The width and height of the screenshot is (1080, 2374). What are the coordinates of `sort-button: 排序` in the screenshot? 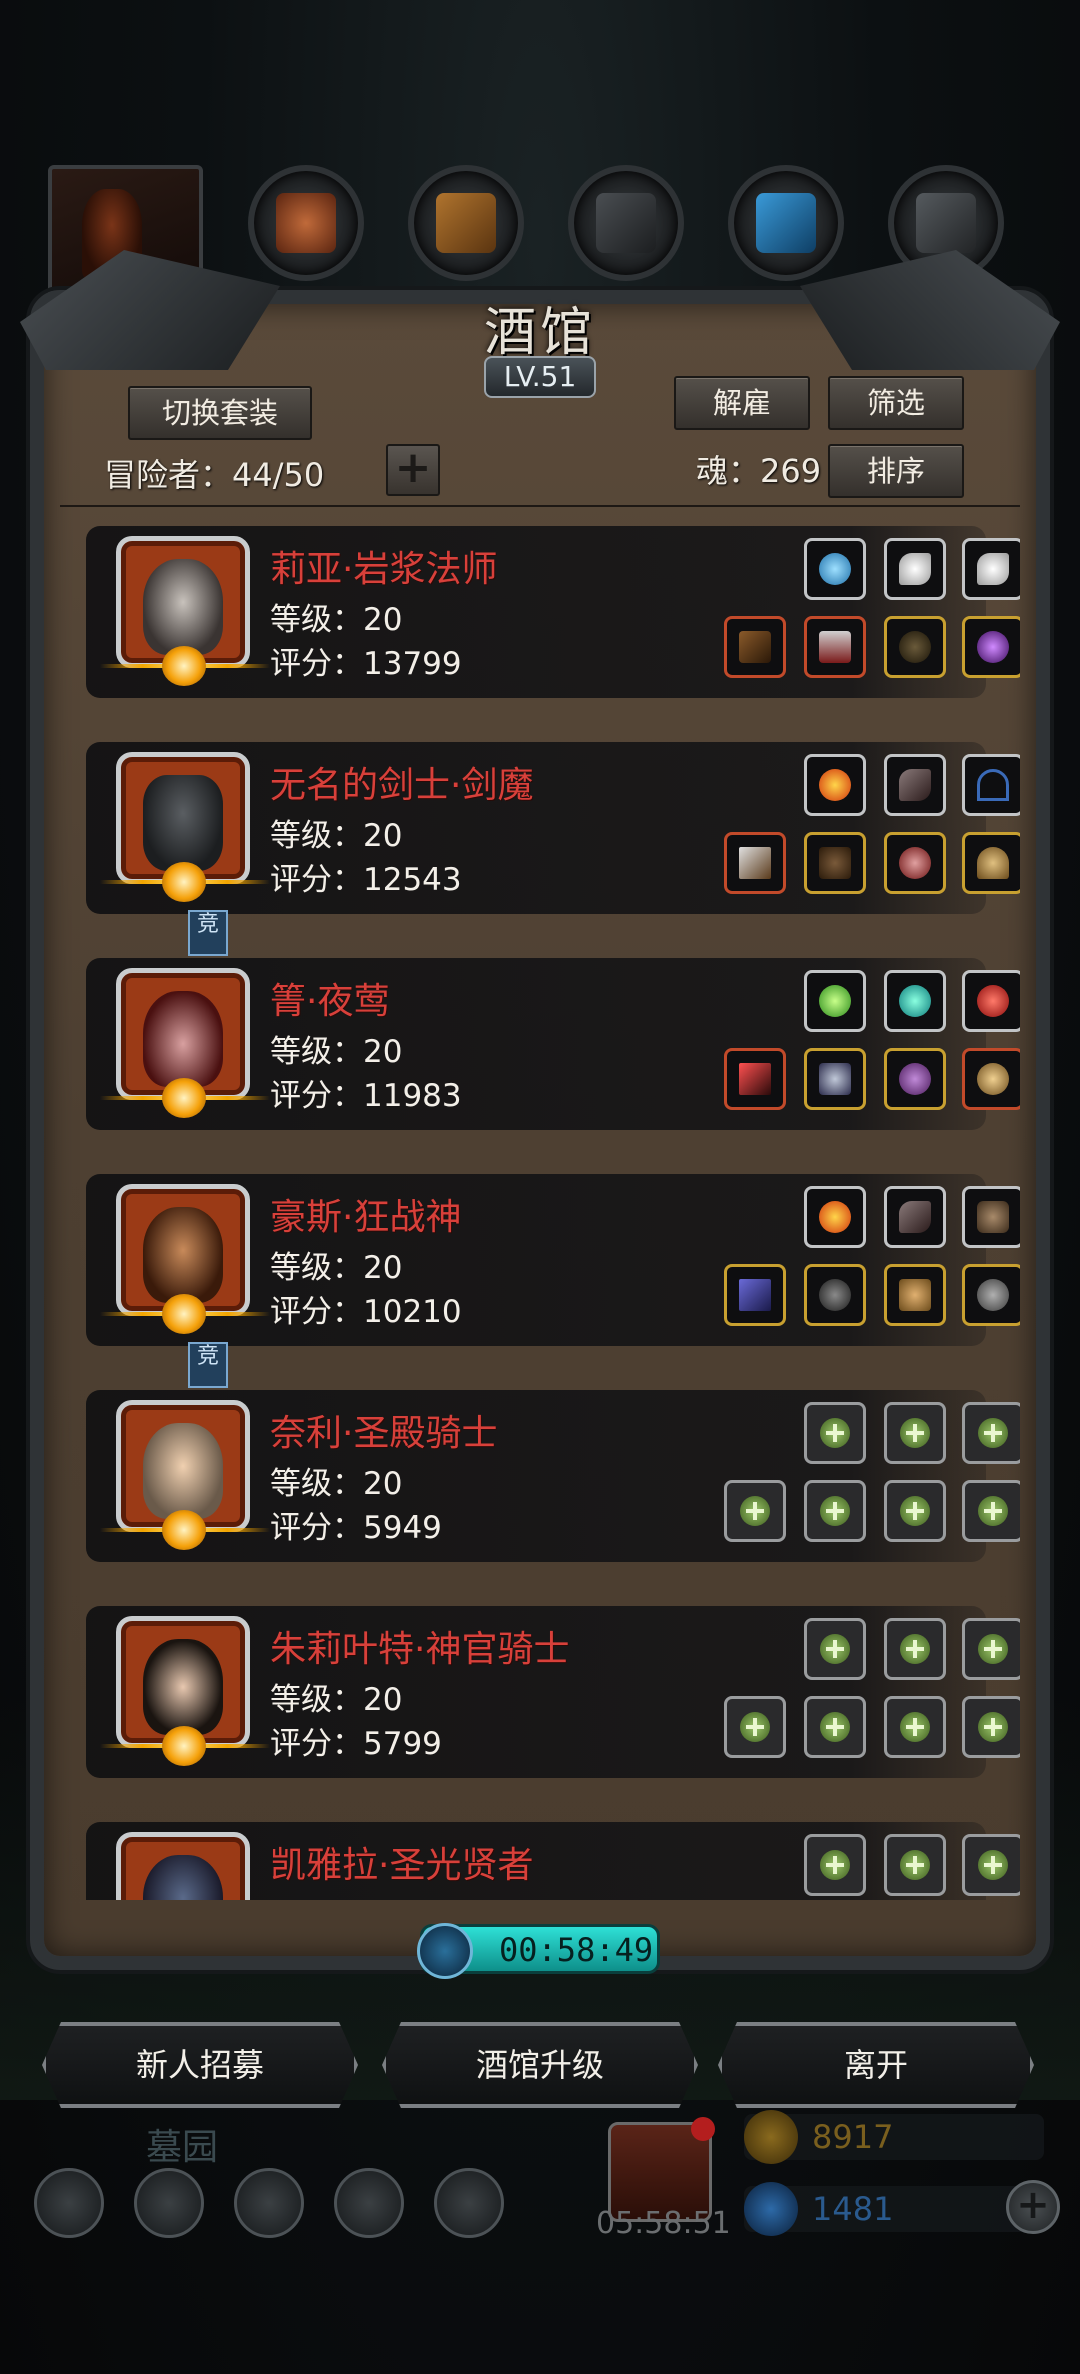 It's located at (896, 471).